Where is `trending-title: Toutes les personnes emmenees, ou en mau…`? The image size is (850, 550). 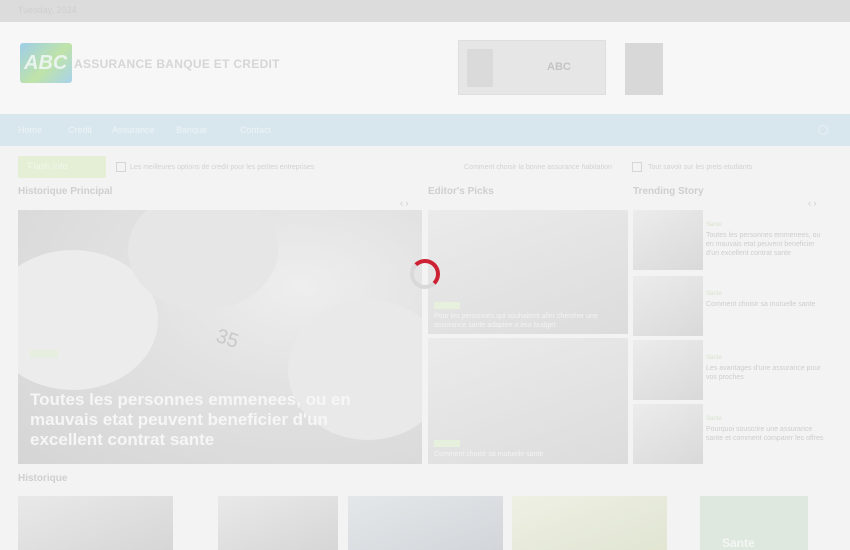
trending-title: Toutes les personnes emmenees, ou en mau… is located at coordinates (767, 244).